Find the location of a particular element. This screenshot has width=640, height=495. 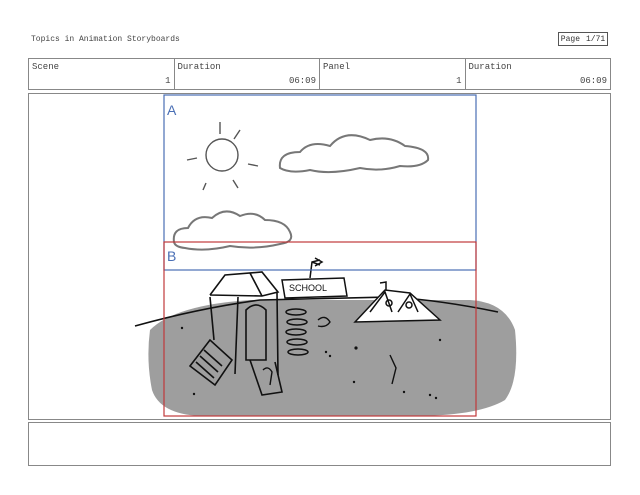

frame-b-label: B is located at coordinates (171, 256).